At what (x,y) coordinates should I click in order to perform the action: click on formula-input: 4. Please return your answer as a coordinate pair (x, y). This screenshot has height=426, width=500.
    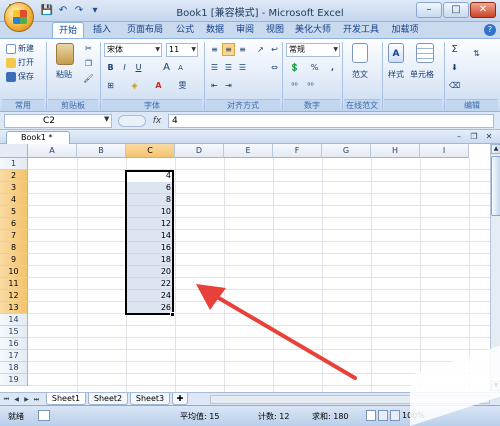
    Looking at the image, I should click on (331, 121).